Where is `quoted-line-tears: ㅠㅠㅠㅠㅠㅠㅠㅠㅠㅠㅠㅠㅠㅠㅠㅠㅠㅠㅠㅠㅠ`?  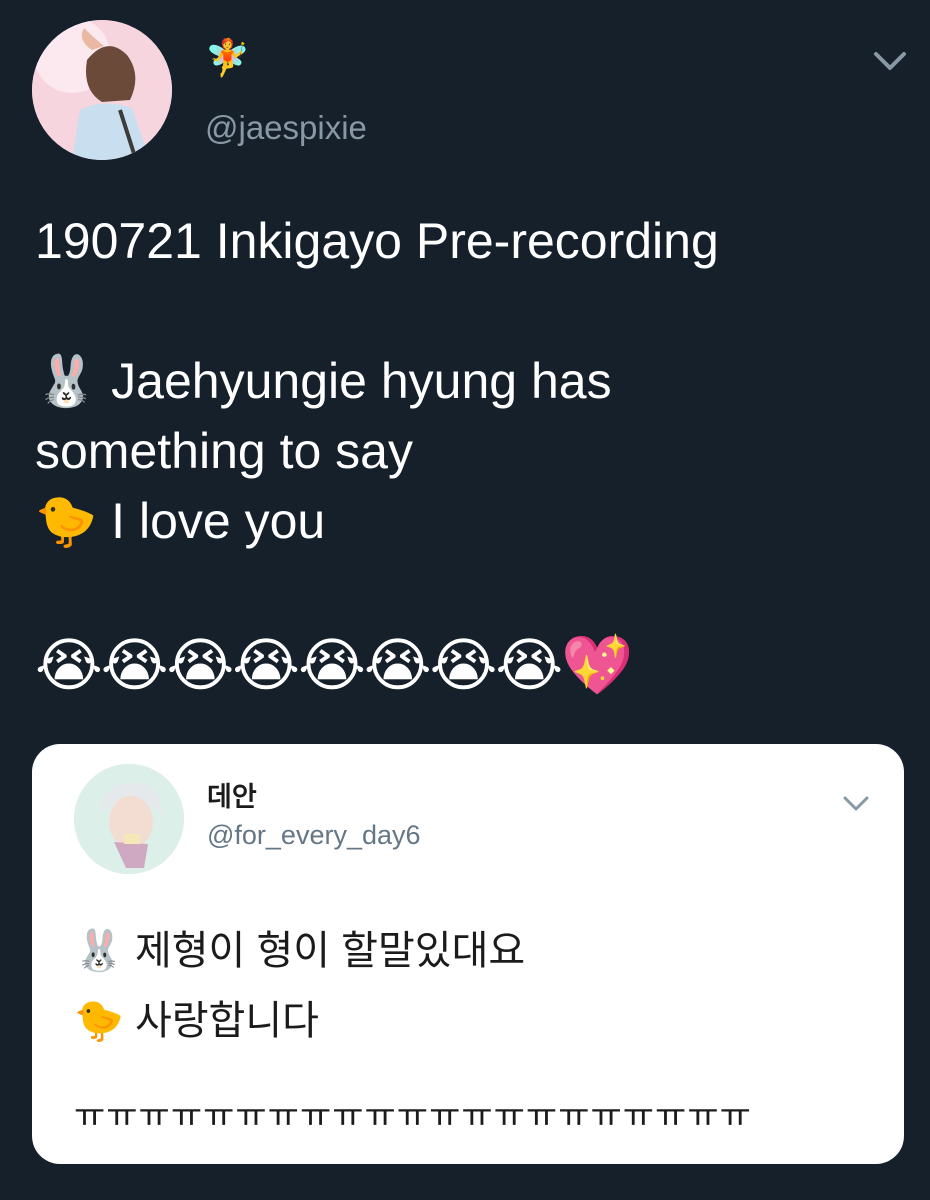 quoted-line-tears: ㅠㅠㅠㅠㅠㅠㅠㅠㅠㅠㅠㅠㅠㅠㅠㅠㅠㅠㅠㅠㅠ is located at coordinates (413, 1116).